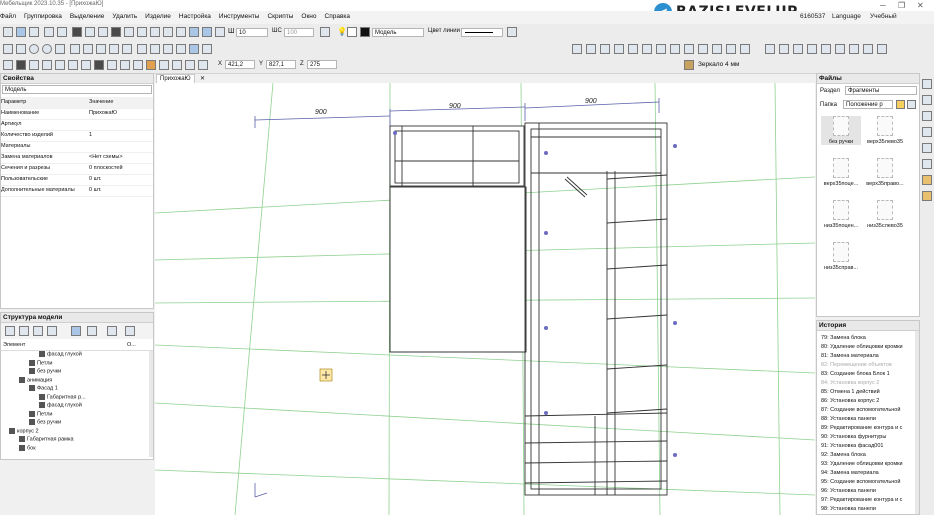 The height and width of the screenshot is (515, 934). What do you see at coordinates (927, 116) in the screenshot?
I see `lamp-icon` at bounding box center [927, 116].